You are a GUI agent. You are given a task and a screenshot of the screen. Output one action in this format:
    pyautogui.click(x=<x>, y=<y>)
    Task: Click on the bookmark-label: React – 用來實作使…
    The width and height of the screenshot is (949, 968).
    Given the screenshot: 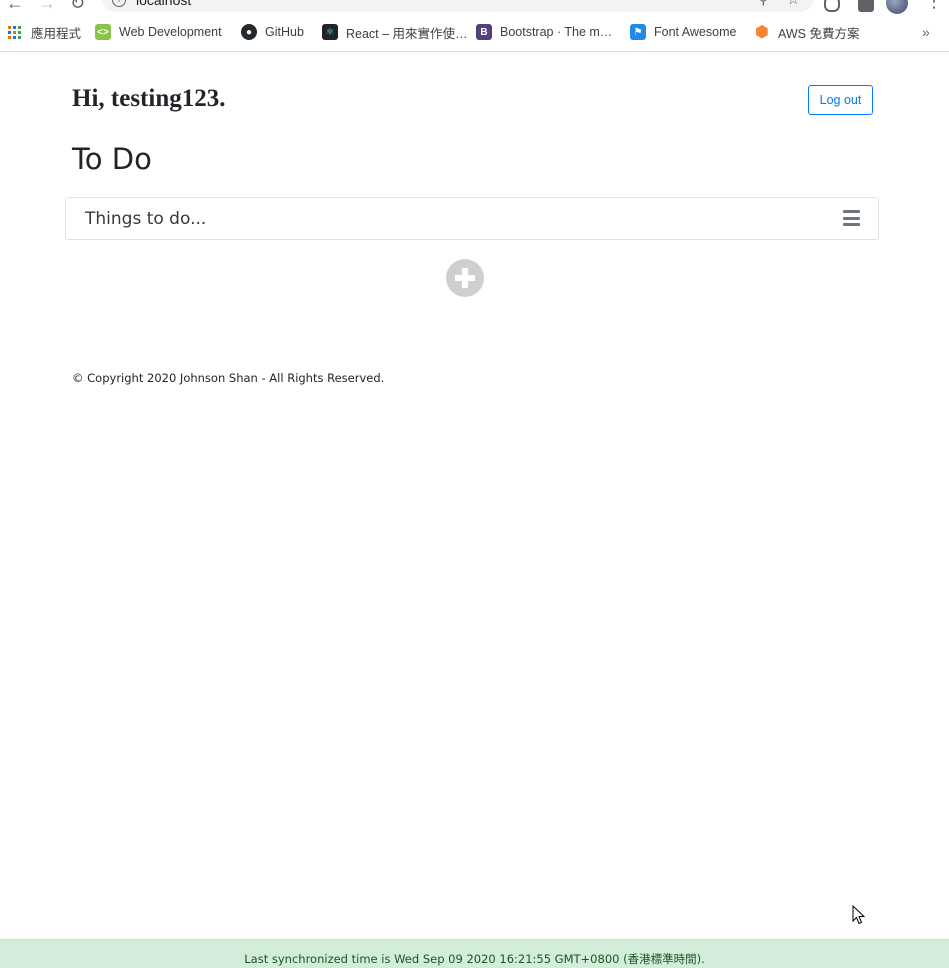 What is the action you would take?
    pyautogui.click(x=407, y=33)
    